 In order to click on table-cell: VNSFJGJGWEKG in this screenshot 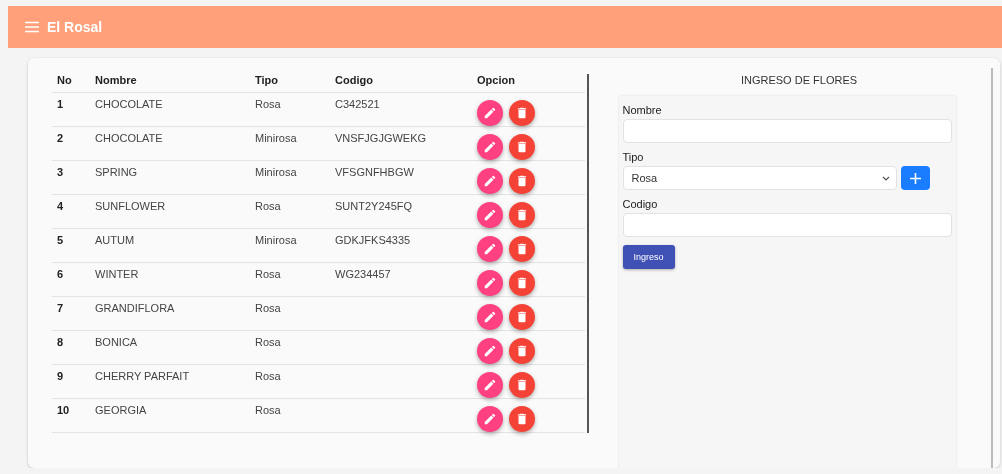, I will do `click(401, 143)`.